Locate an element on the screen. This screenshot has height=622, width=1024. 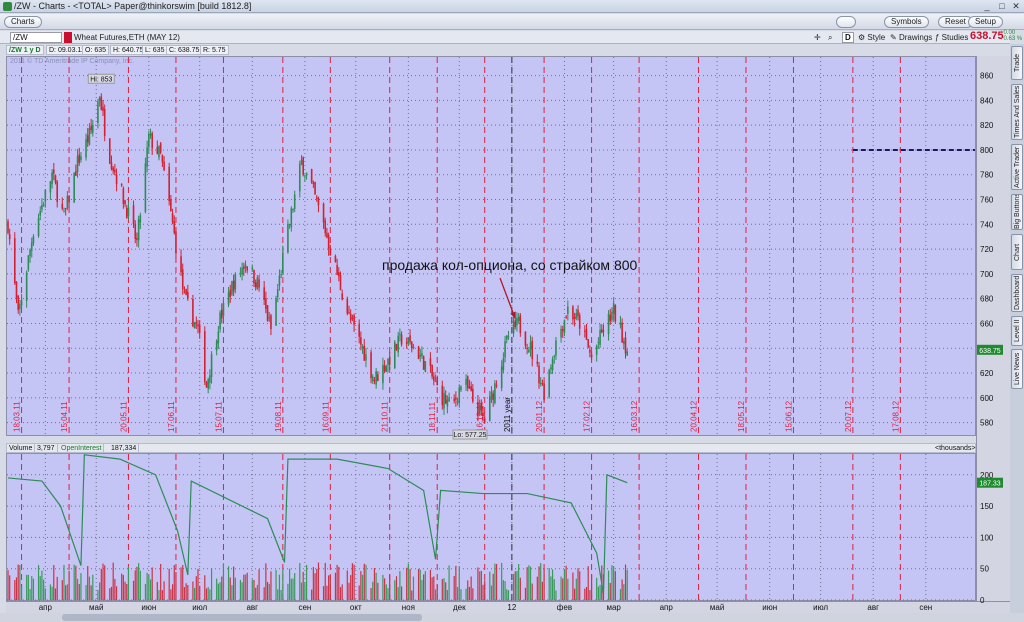
scroll-thumb is located at coordinates (242, 617).